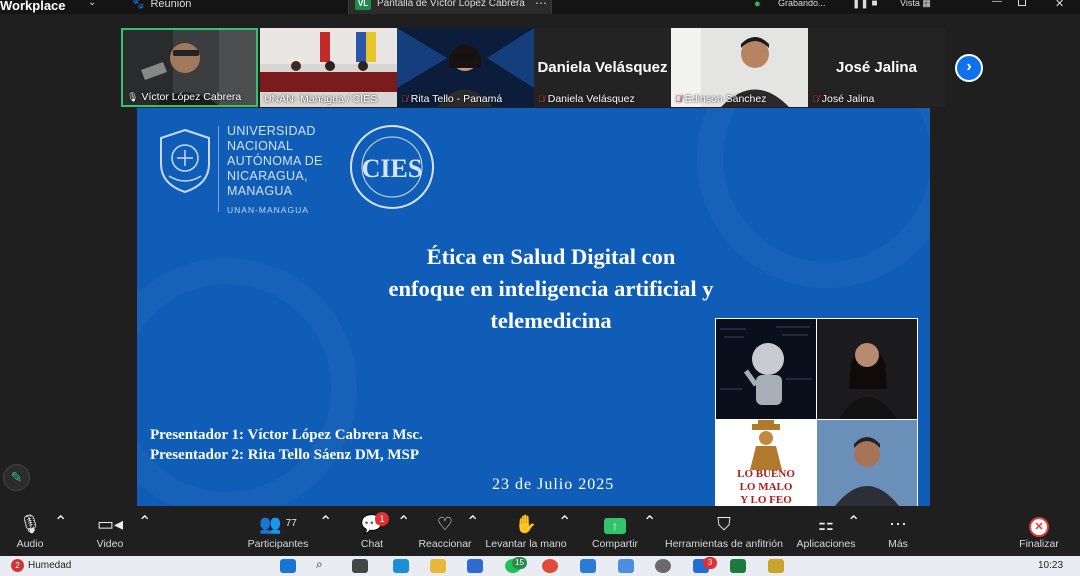 This screenshot has height=576, width=1080. Describe the element at coordinates (465, 67) in the screenshot. I see `participant-tile: 🎙̸ Rita Tello - Panamá` at that location.